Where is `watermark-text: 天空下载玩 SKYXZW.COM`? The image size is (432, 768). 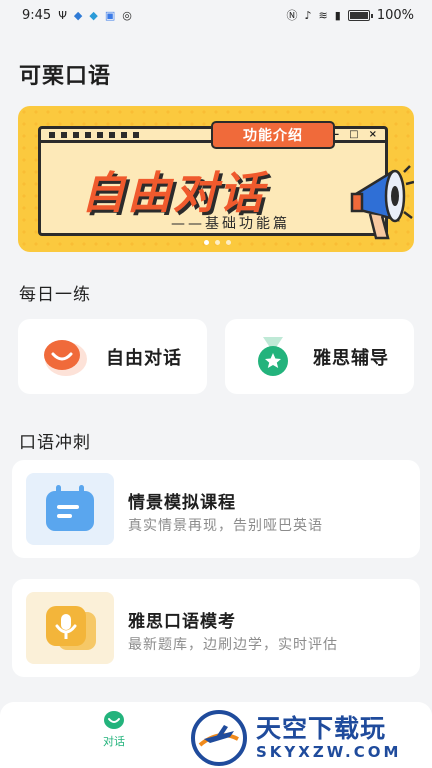
watermark-text: 天空下载玩 SKYXZW.COM is located at coordinates (328, 738).